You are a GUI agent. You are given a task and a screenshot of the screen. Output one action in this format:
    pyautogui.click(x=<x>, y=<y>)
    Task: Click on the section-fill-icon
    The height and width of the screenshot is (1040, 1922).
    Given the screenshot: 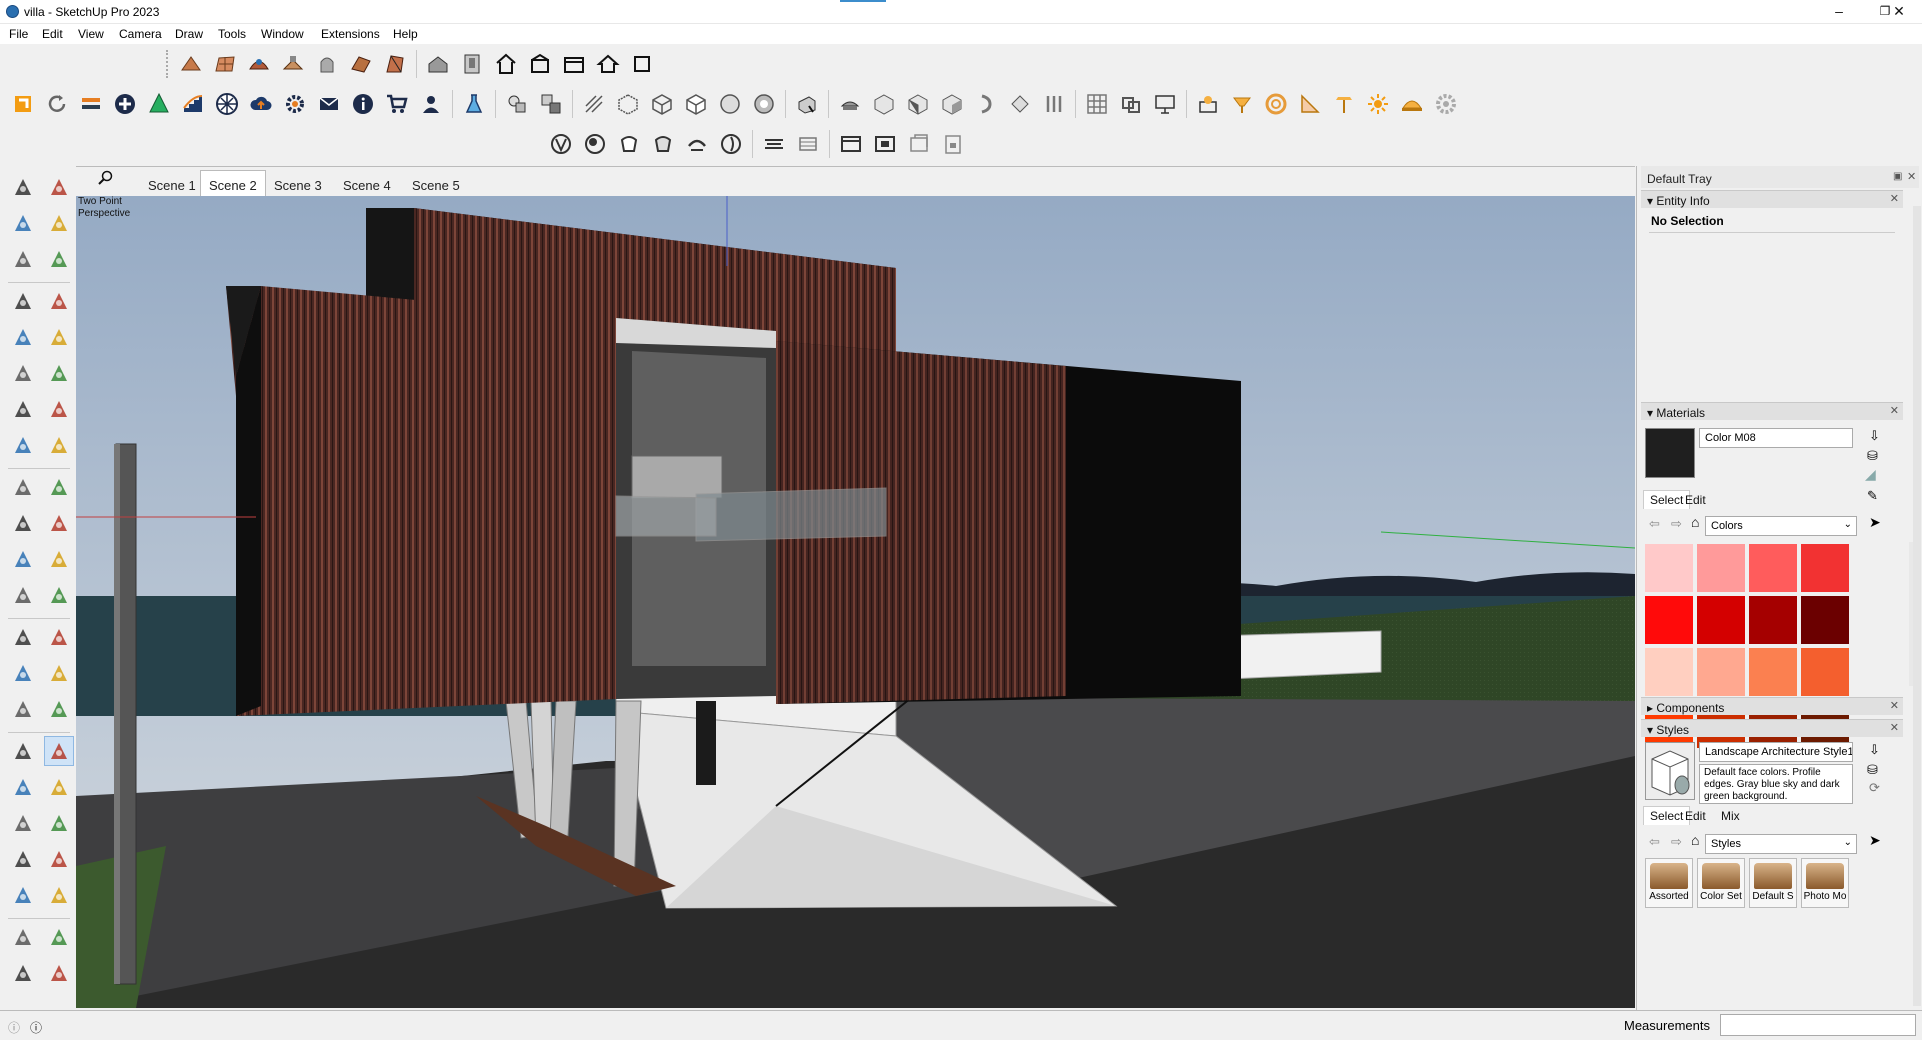 What is the action you would take?
    pyautogui.click(x=551, y=104)
    